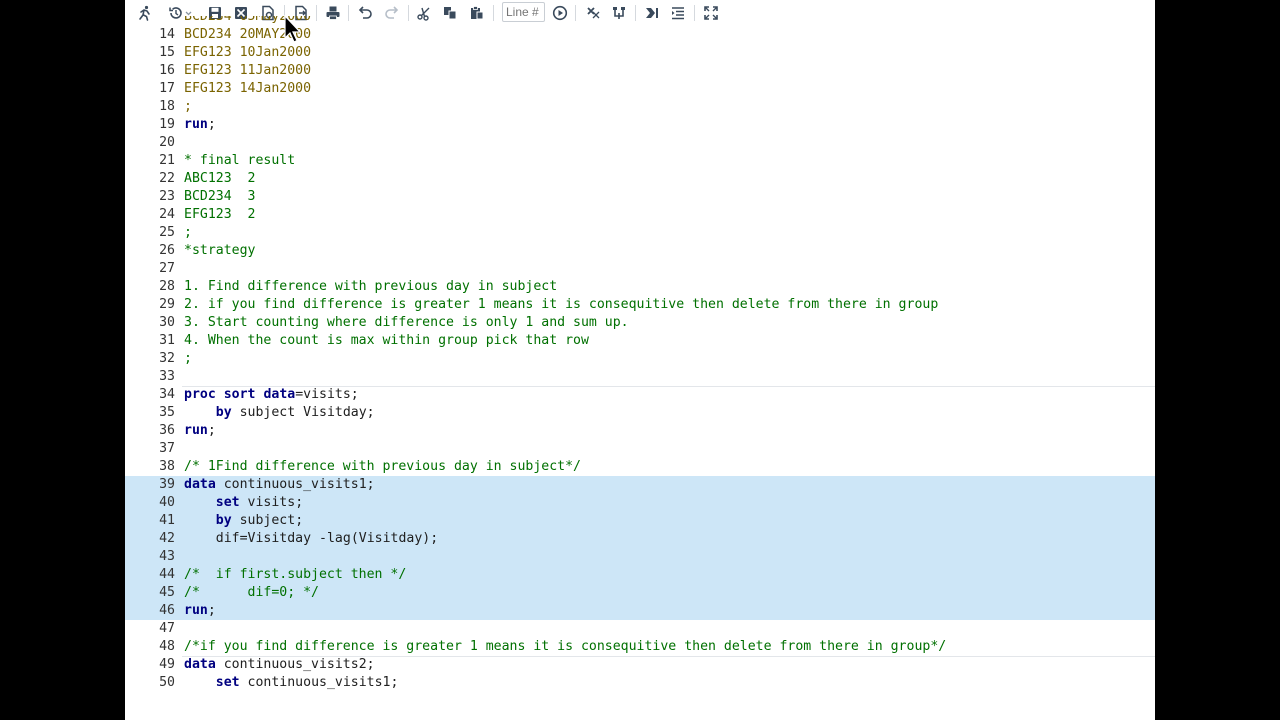 Image resolution: width=1280 pixels, height=720 pixels. I want to click on code-line: 21 * final result, so click(640, 161).